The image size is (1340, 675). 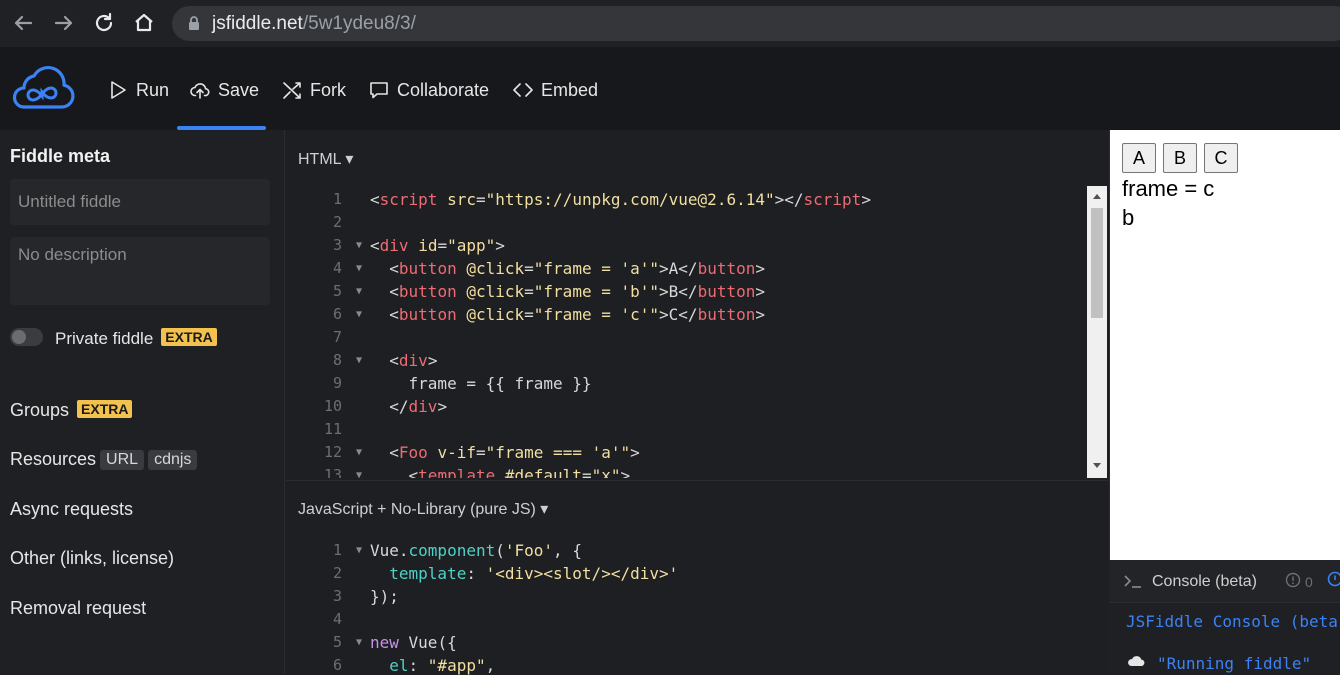 What do you see at coordinates (686, 406) in the screenshot?
I see `code-line: 10 </div>` at bounding box center [686, 406].